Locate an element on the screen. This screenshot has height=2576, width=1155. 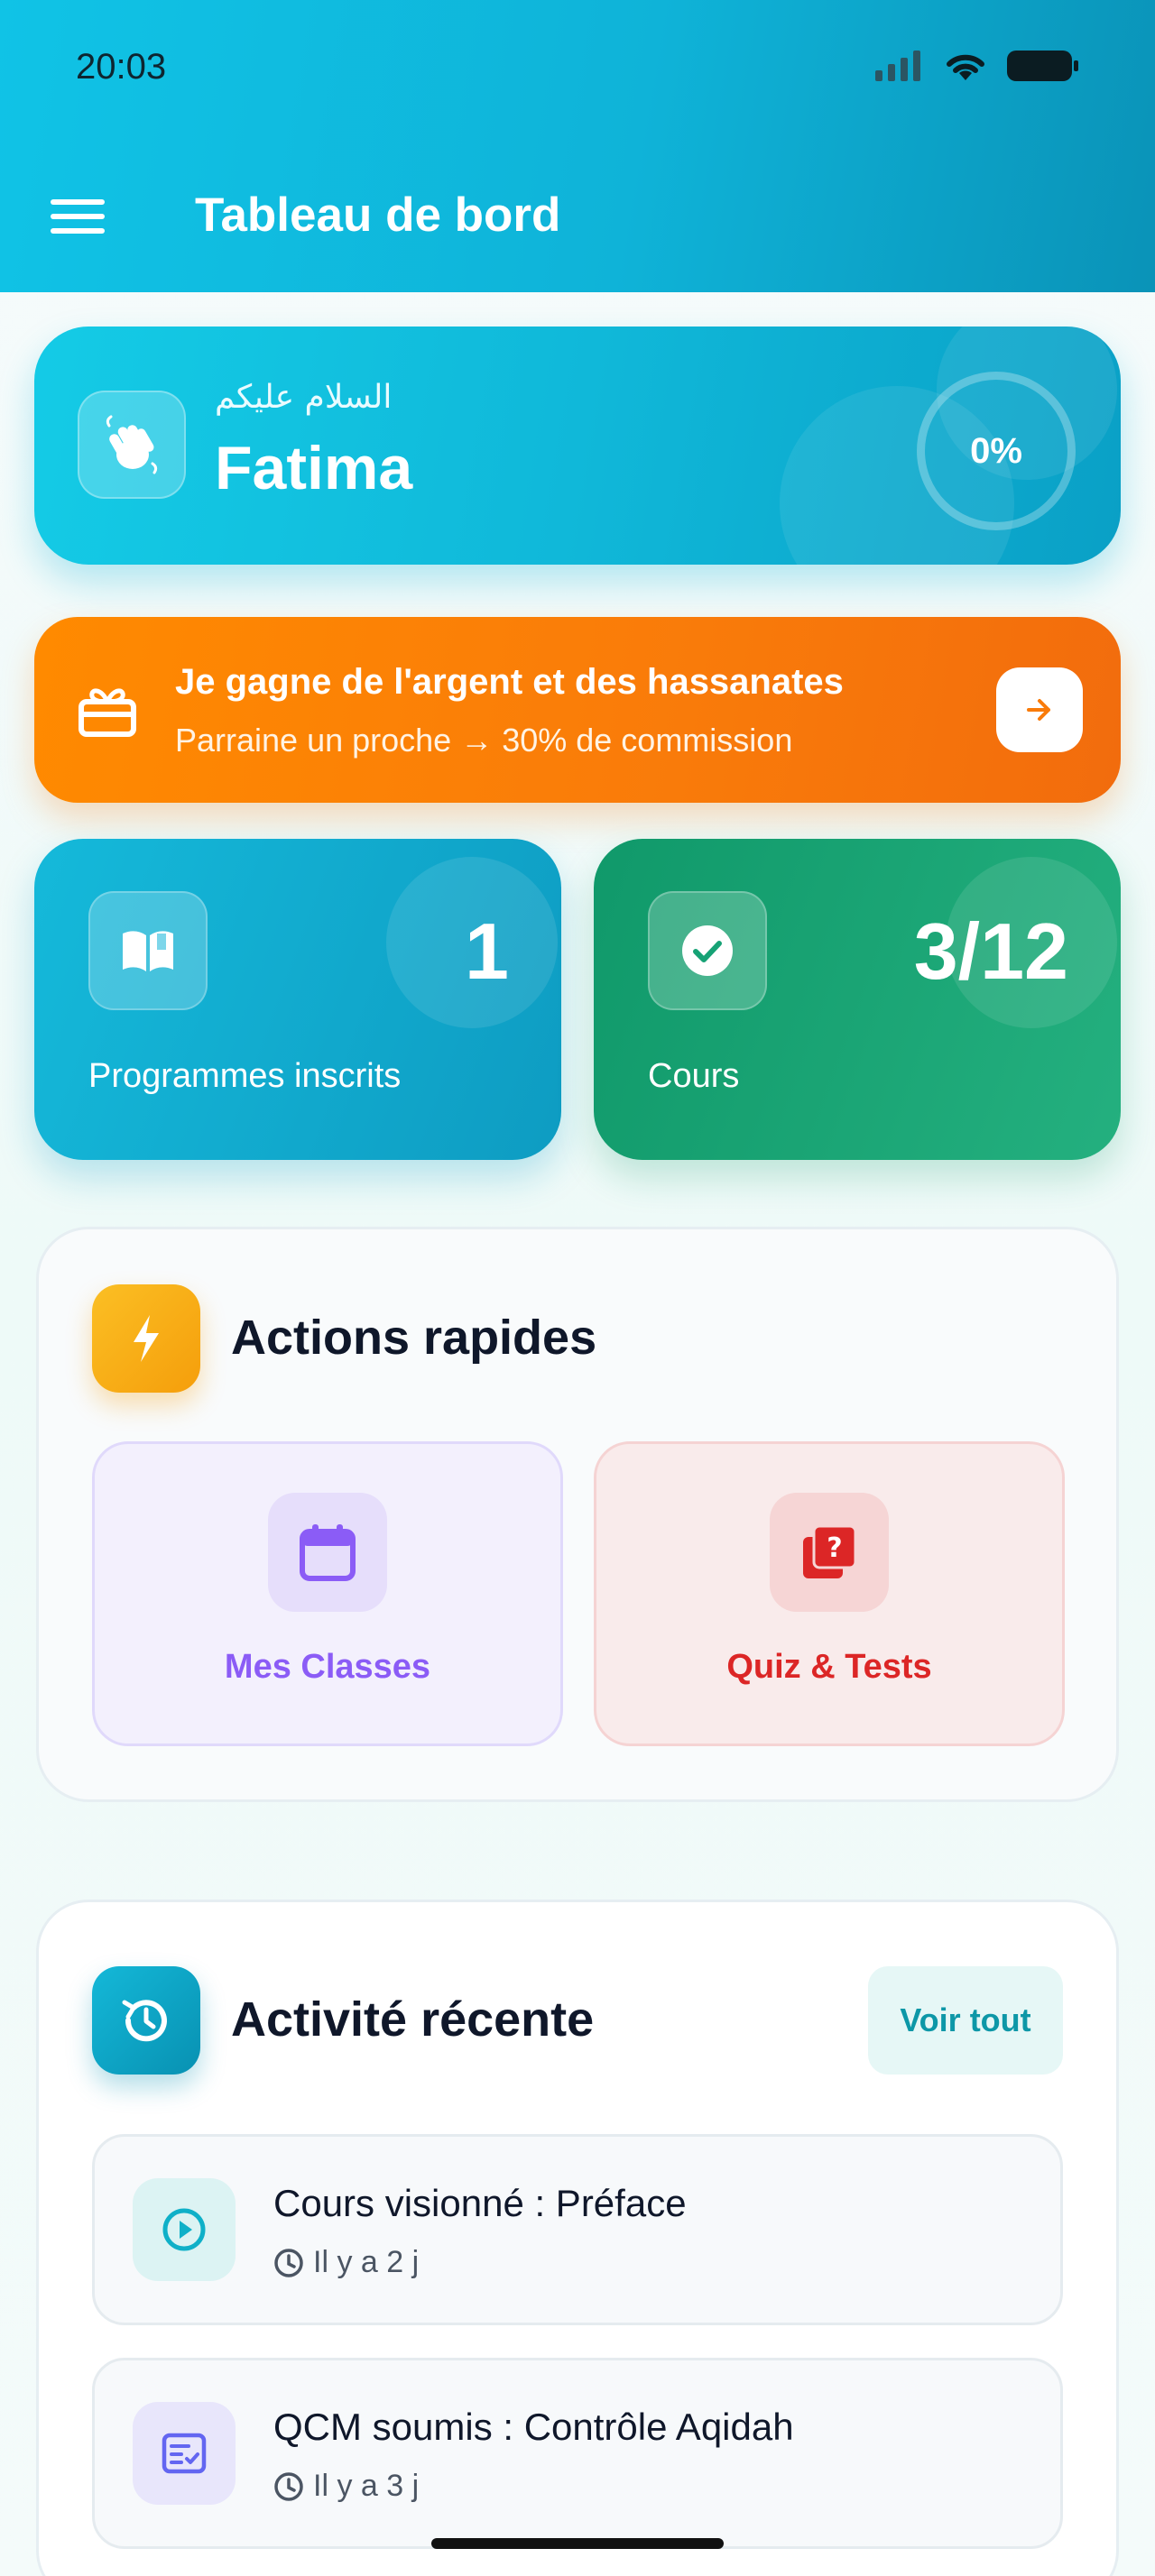
user-name: Fatima is located at coordinates (314, 468).